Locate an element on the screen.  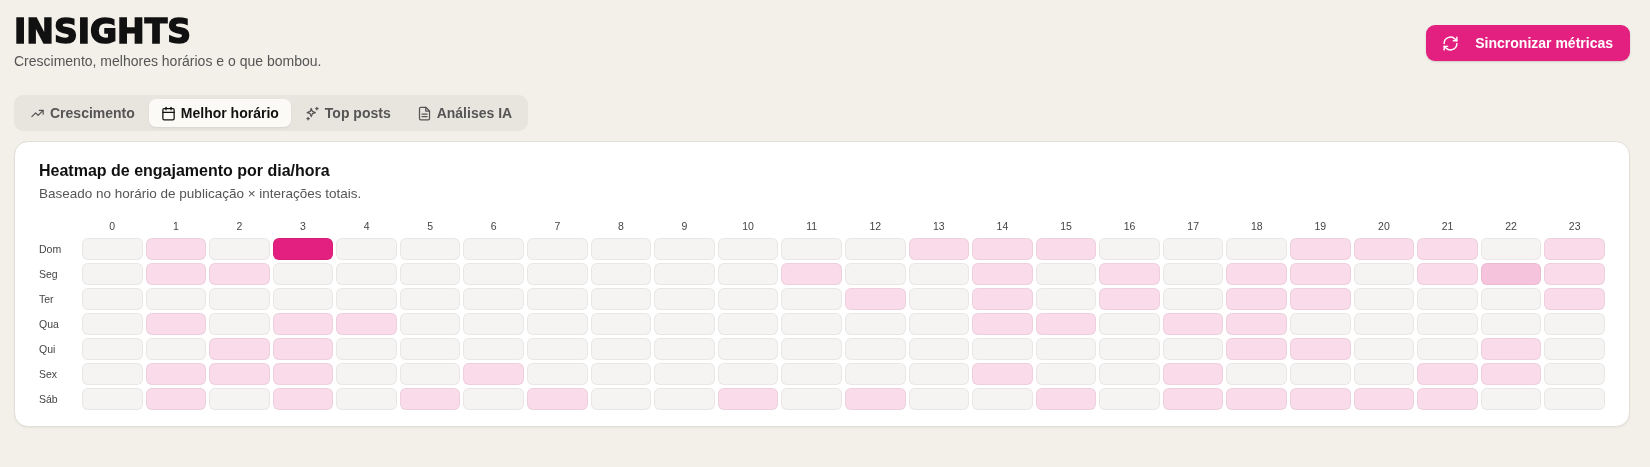
day-label: Seg is located at coordinates (49, 275).